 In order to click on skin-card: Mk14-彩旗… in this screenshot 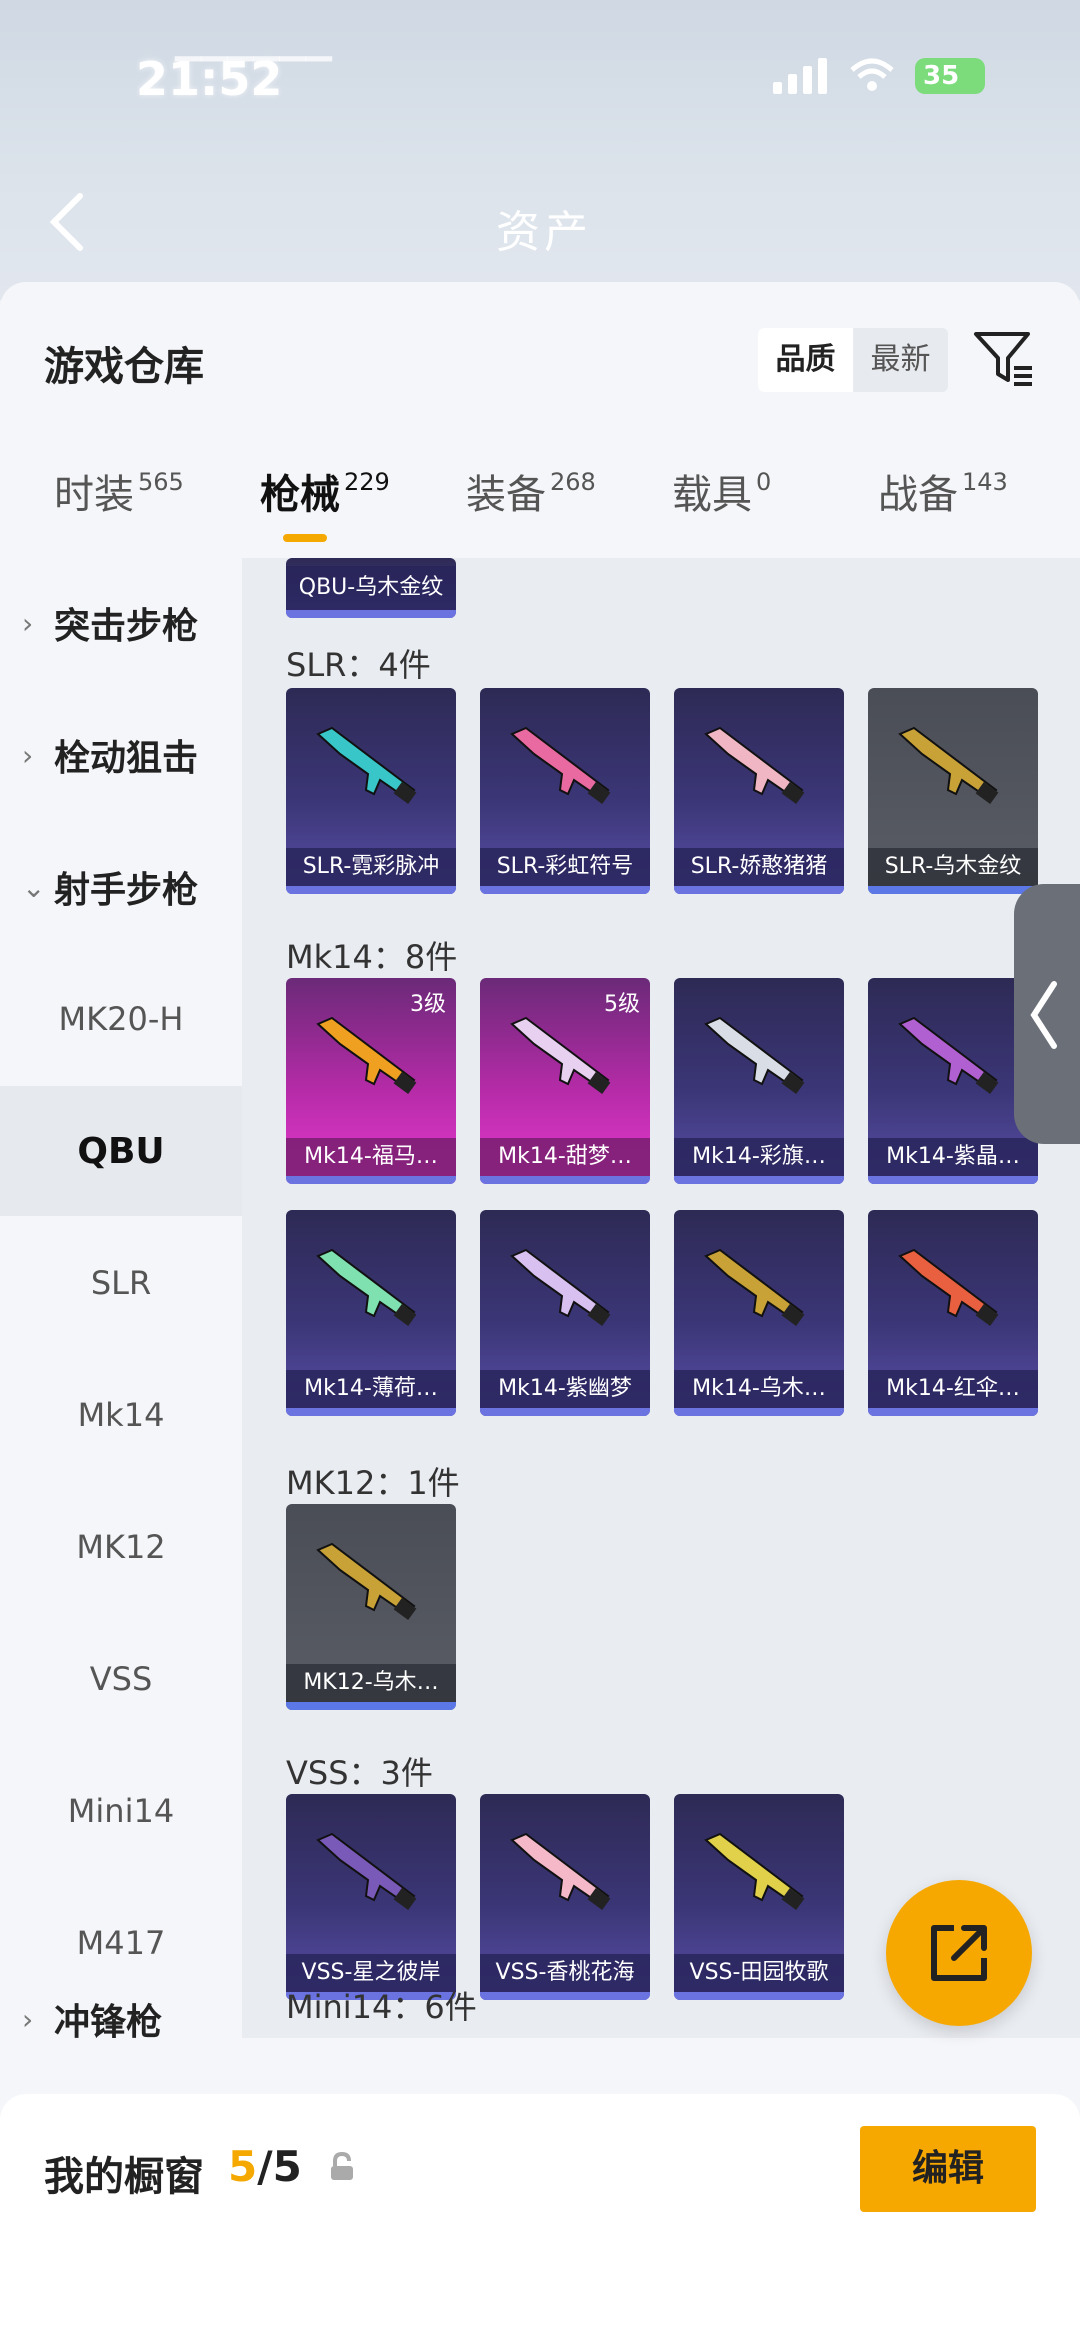, I will do `click(759, 1081)`.